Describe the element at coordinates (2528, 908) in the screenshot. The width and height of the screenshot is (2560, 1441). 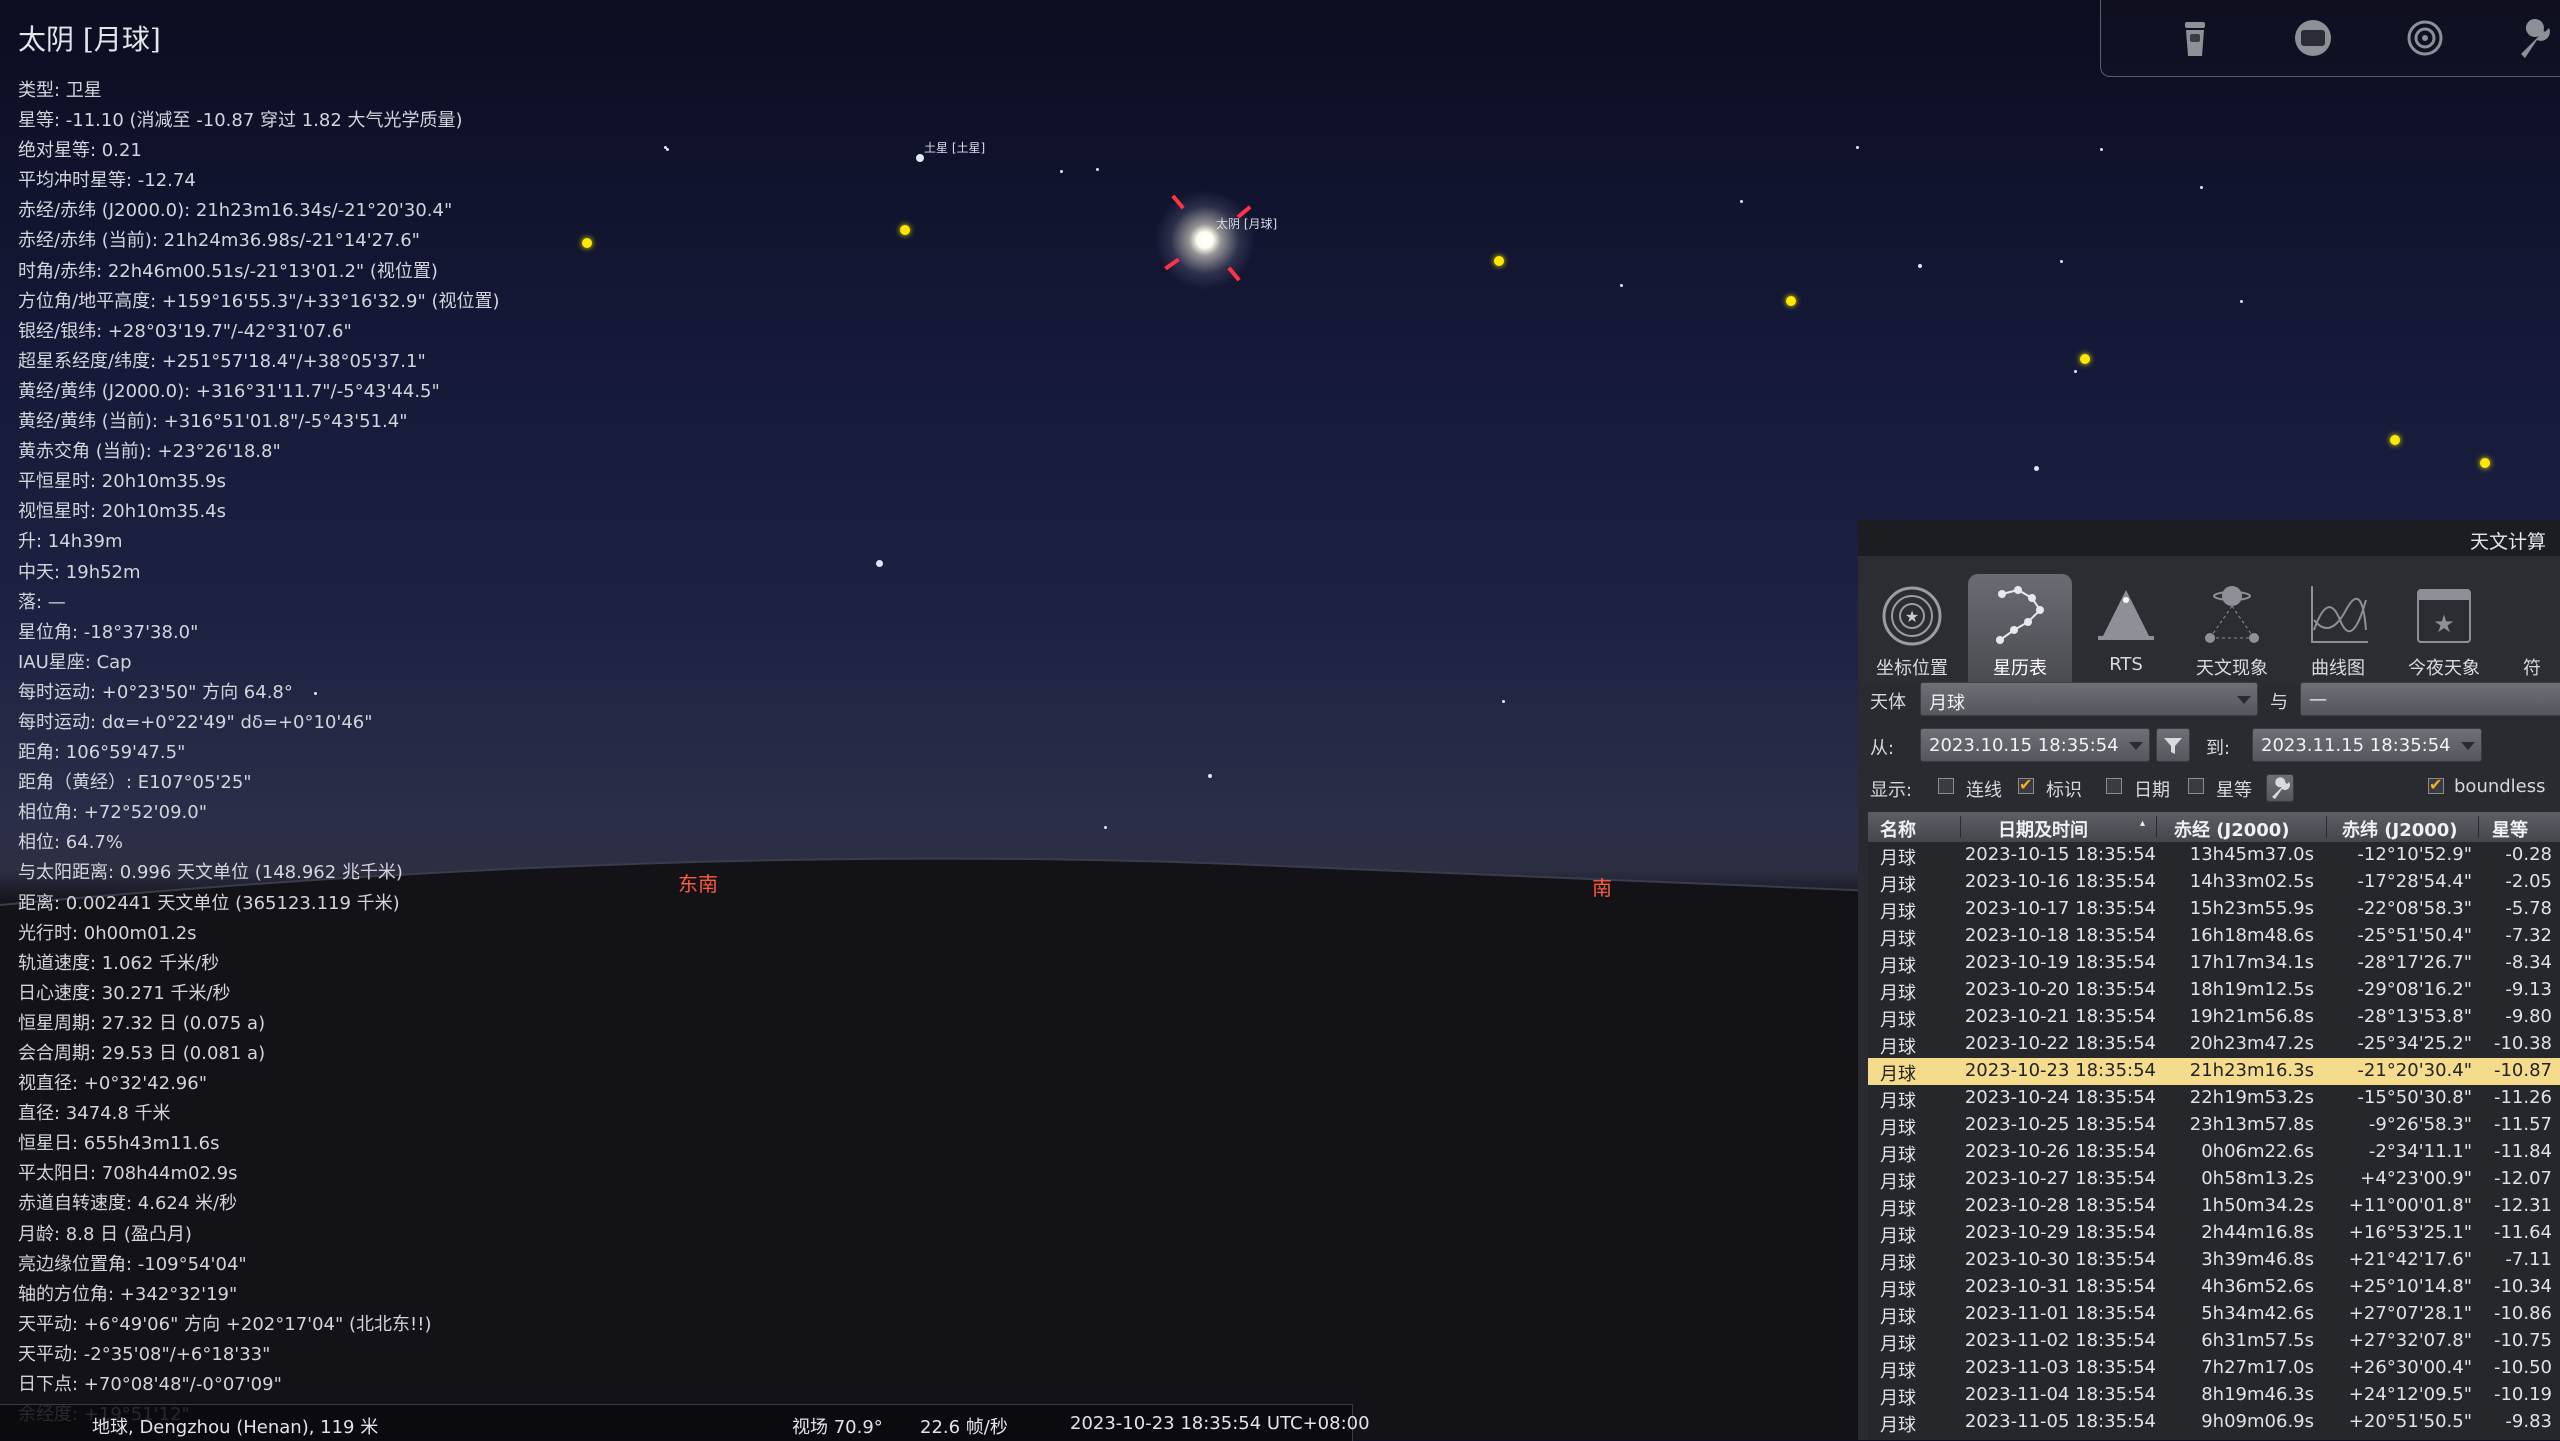
I see `table-cell: -5.78` at that location.